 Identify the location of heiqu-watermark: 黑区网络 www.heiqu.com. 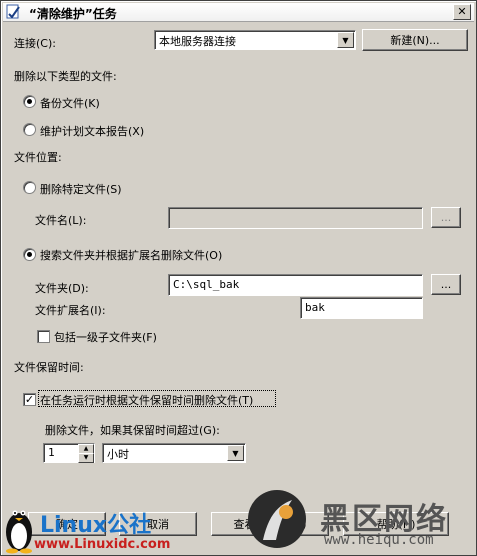
(361, 522).